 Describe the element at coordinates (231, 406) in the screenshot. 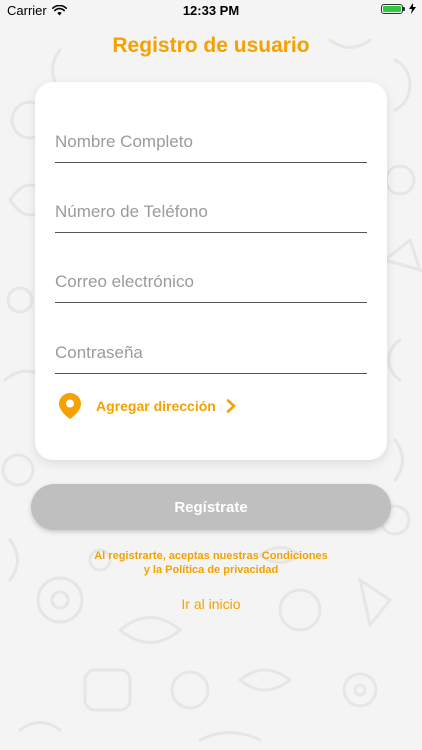

I see `chevron-right-icon` at that location.